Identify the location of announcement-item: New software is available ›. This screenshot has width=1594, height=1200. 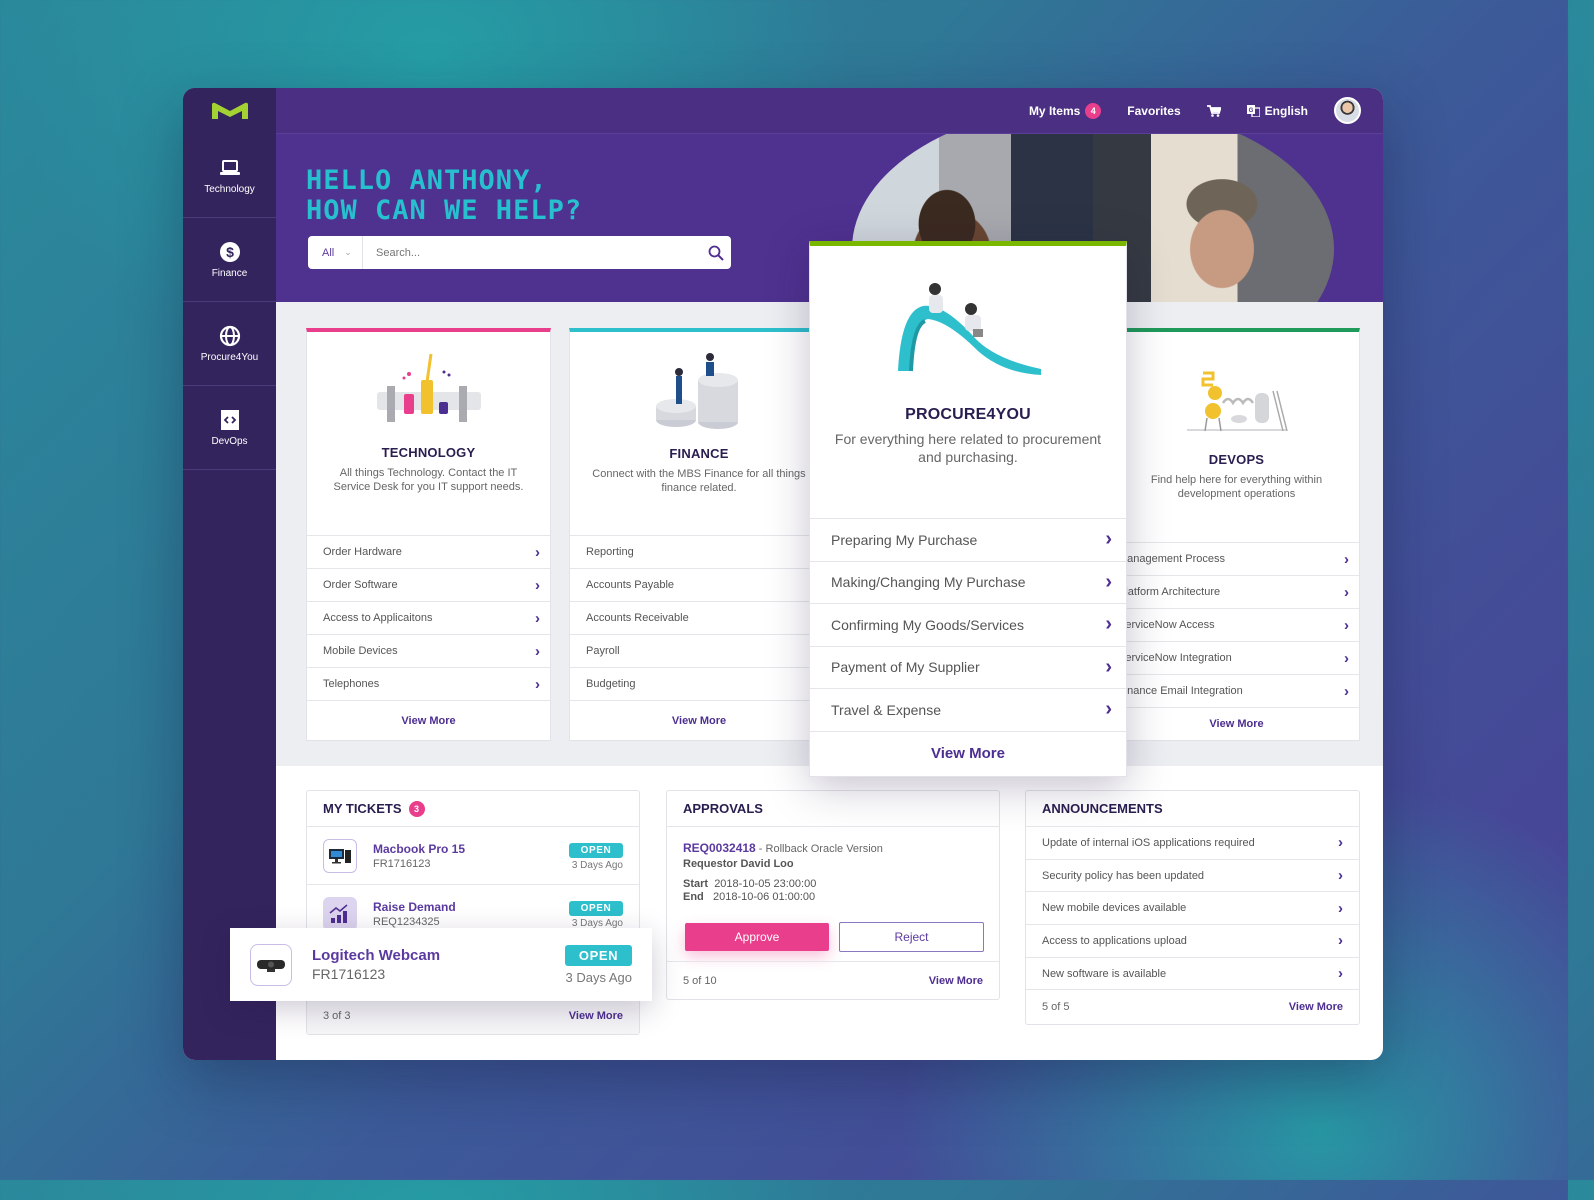
(1192, 974).